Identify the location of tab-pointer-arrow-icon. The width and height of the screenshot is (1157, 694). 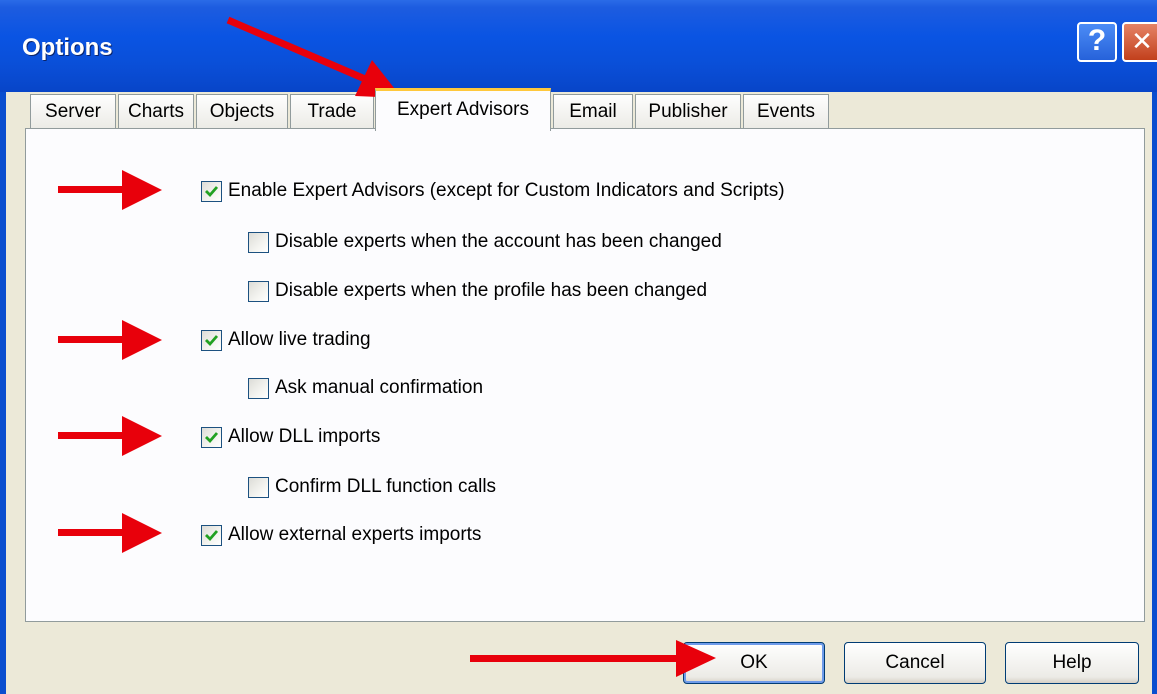
(314, 57).